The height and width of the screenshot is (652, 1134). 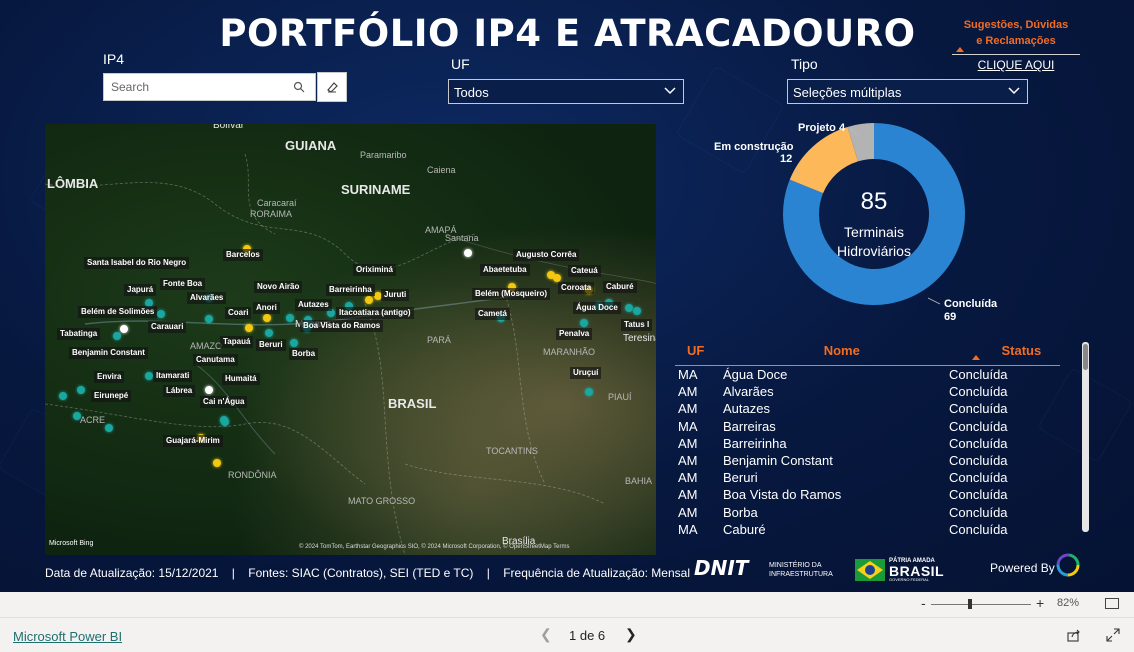 I want to click on table-cell-nome: Alvarães, so click(x=748, y=392).